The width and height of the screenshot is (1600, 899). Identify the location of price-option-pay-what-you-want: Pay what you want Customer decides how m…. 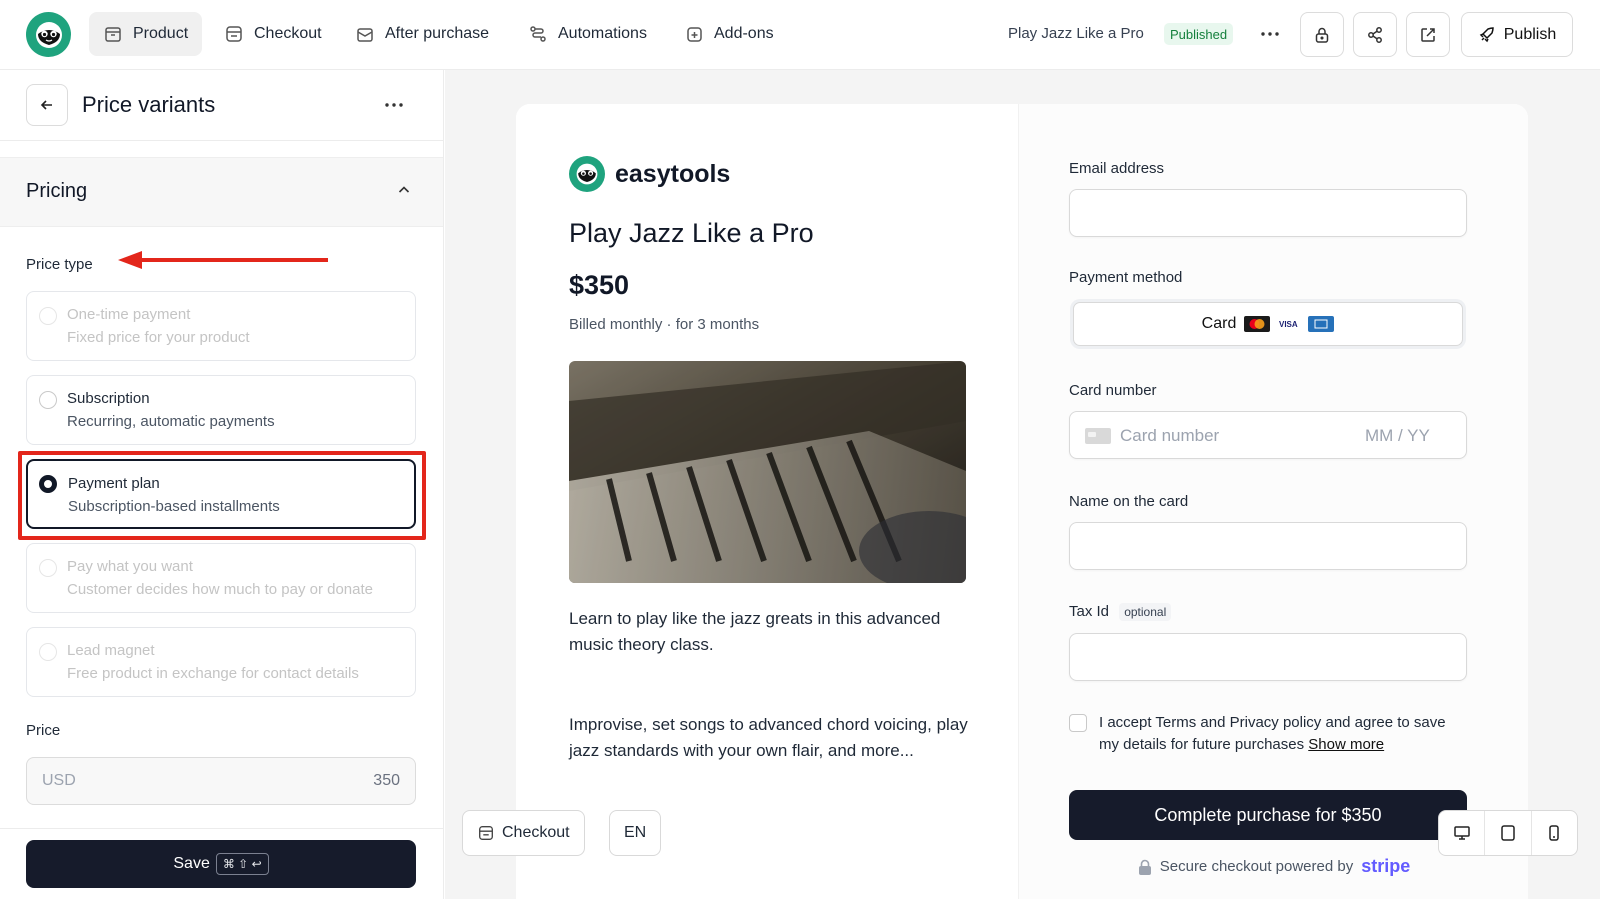
(221, 578).